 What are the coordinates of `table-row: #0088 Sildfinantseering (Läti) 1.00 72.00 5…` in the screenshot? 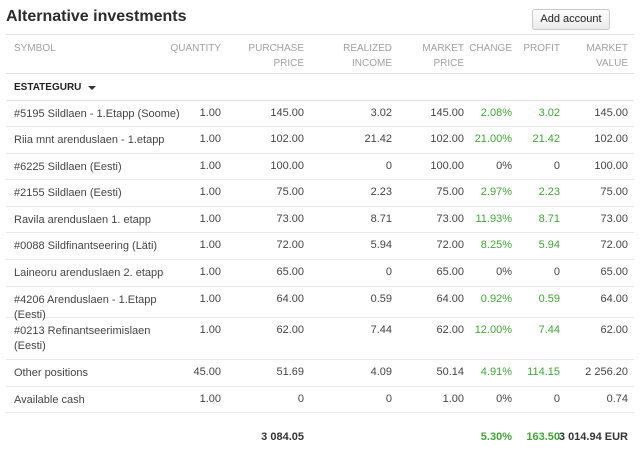 It's located at (320, 246).